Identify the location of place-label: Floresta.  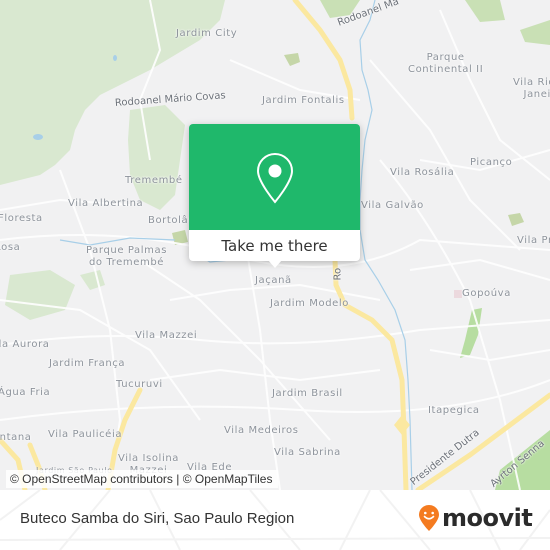
(21, 218).